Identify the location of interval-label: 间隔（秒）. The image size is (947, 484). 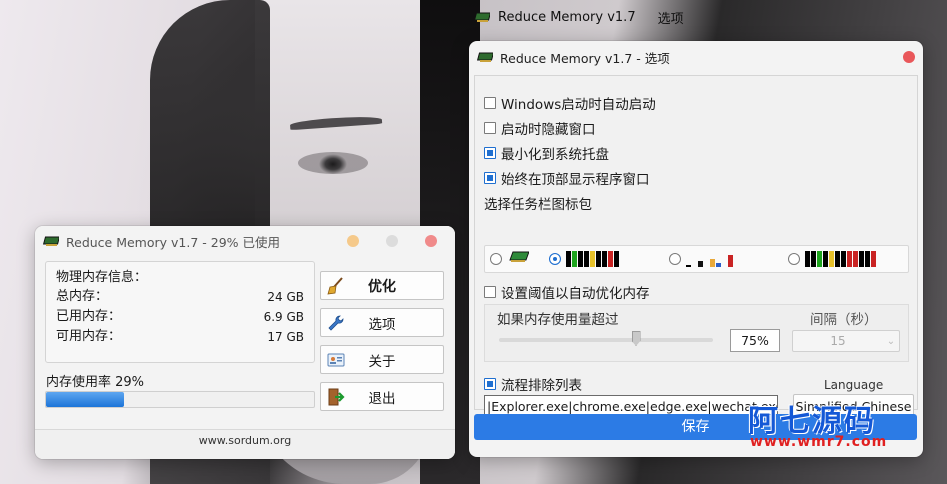
(844, 320).